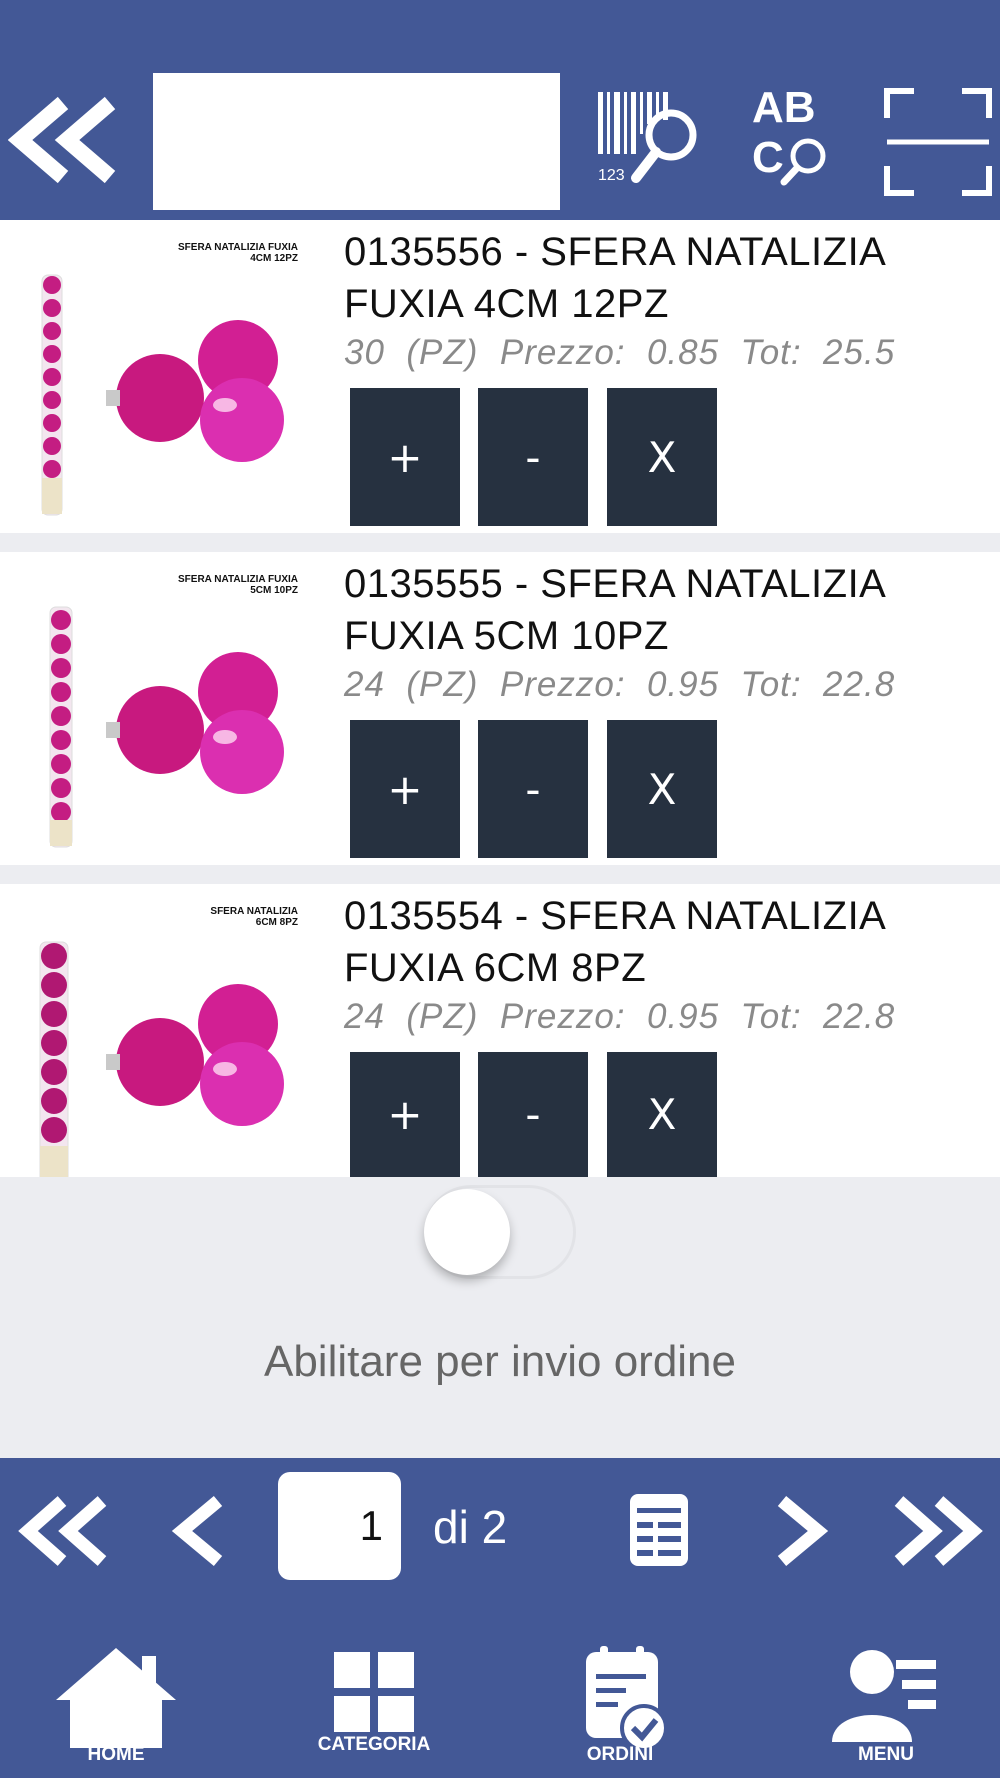  I want to click on previous-page-icon, so click(200, 1531).